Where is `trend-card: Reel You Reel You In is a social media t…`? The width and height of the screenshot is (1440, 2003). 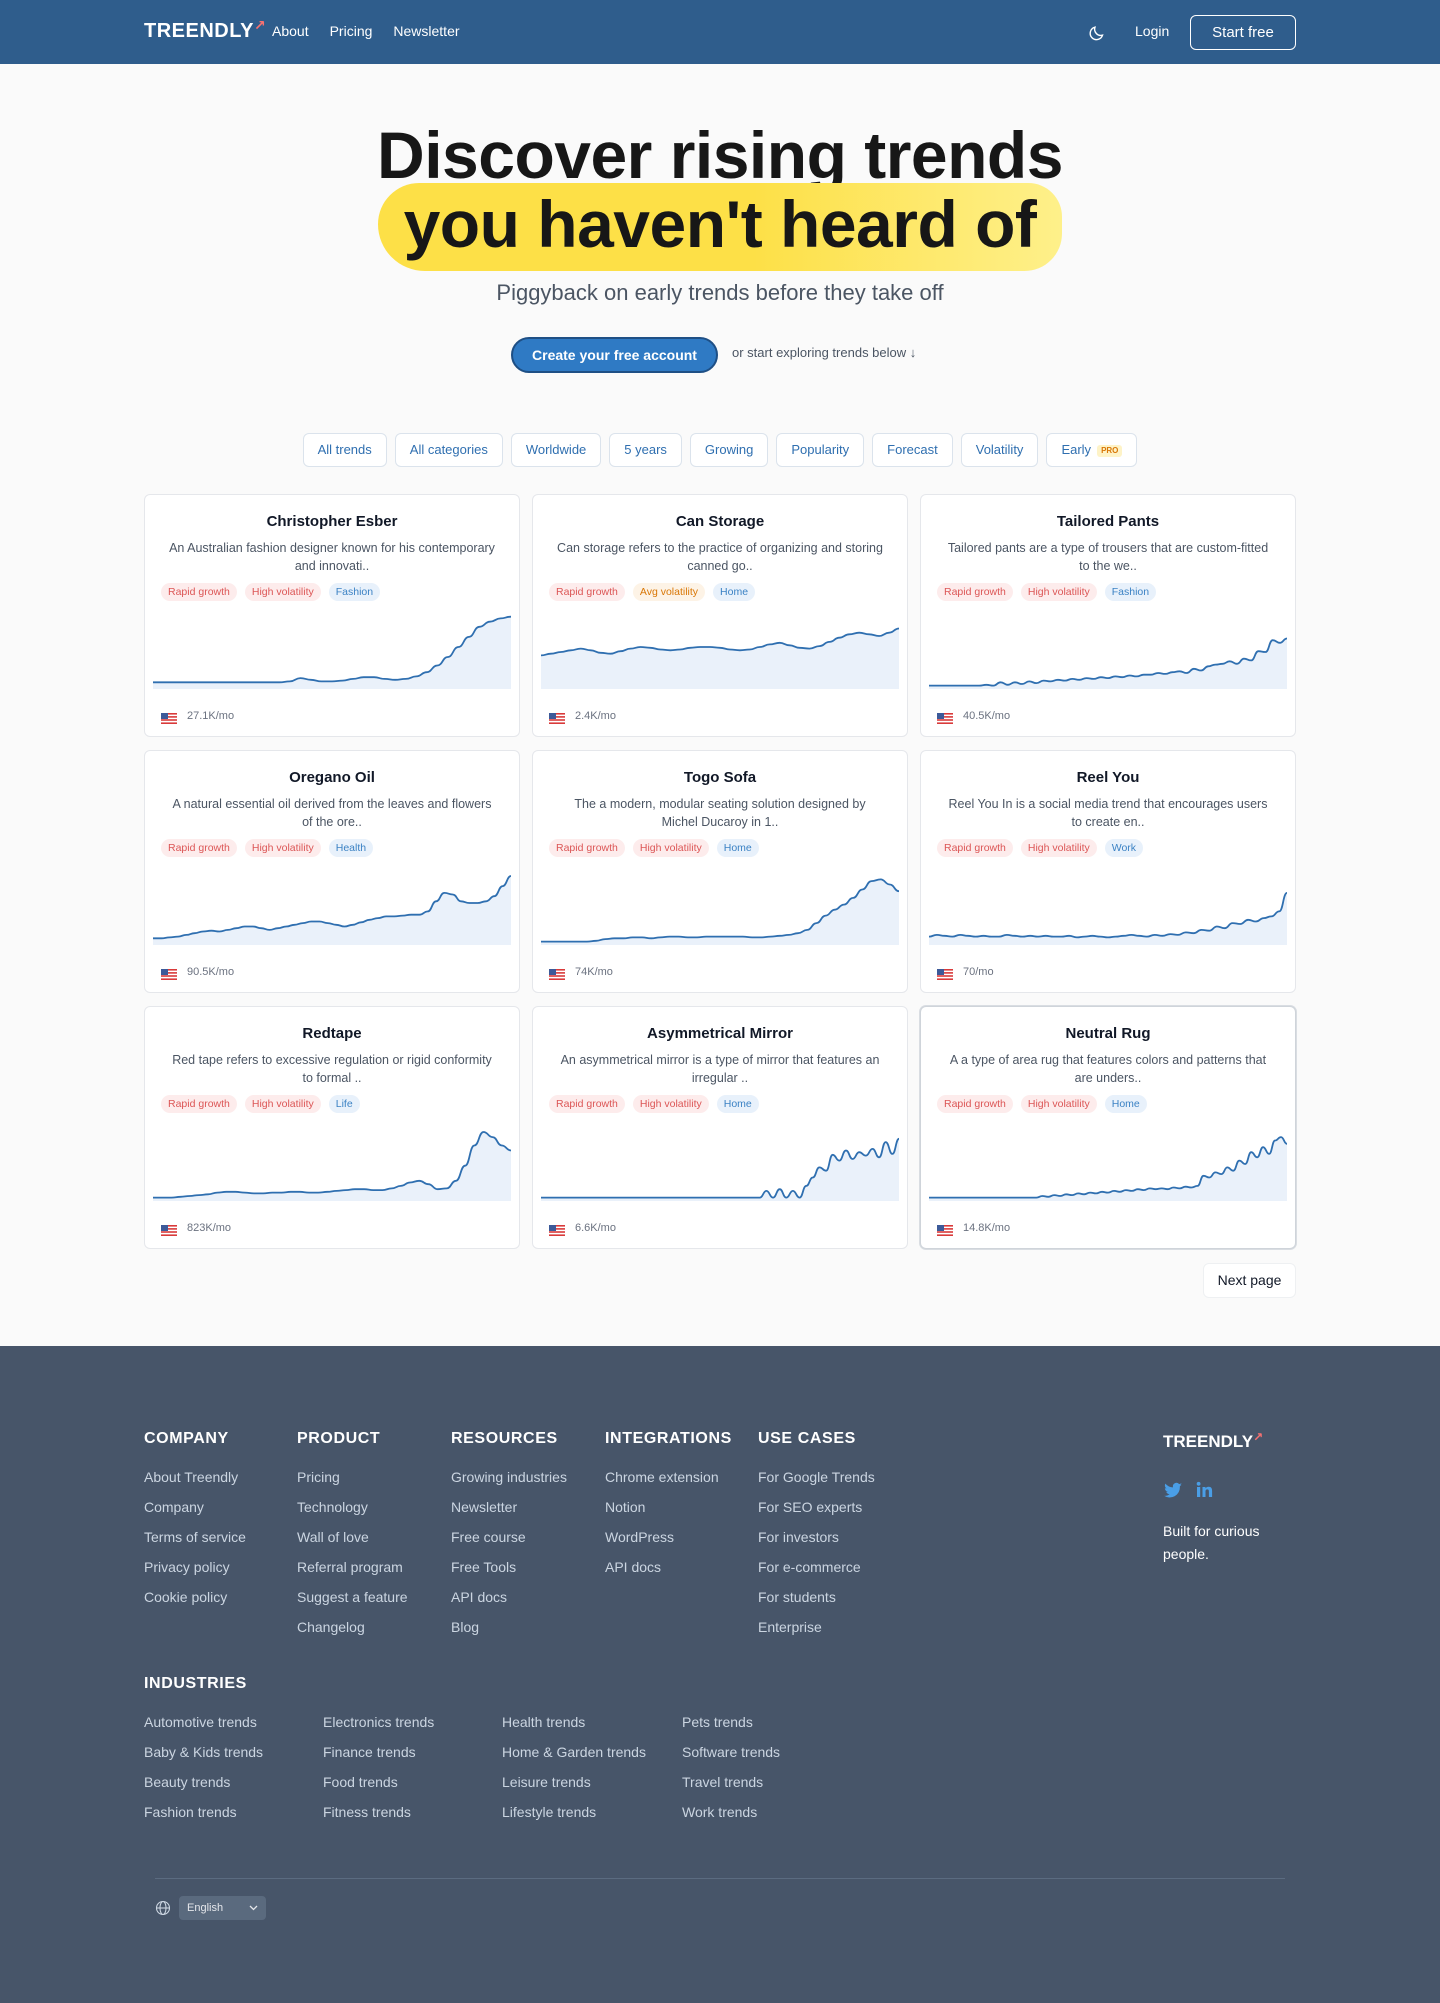 trend-card: Reel You Reel You In is a social media t… is located at coordinates (1108, 871).